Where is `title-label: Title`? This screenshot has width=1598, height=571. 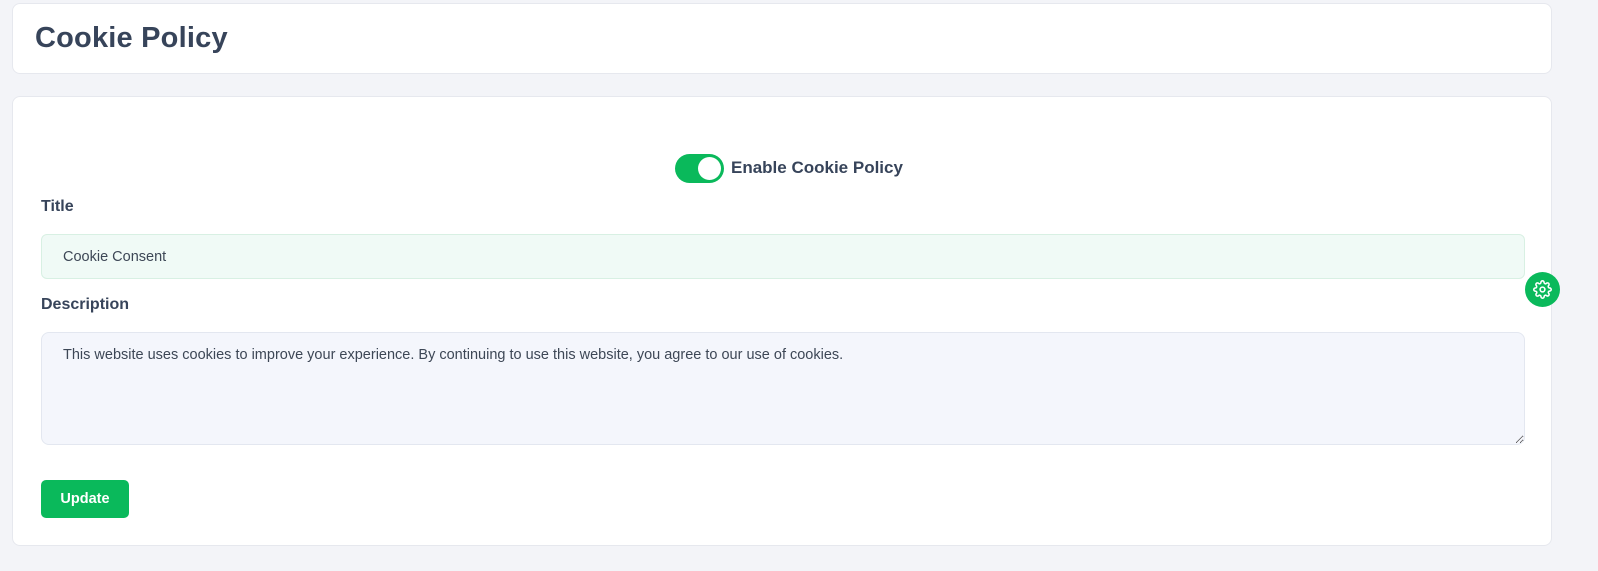 title-label: Title is located at coordinates (57, 206).